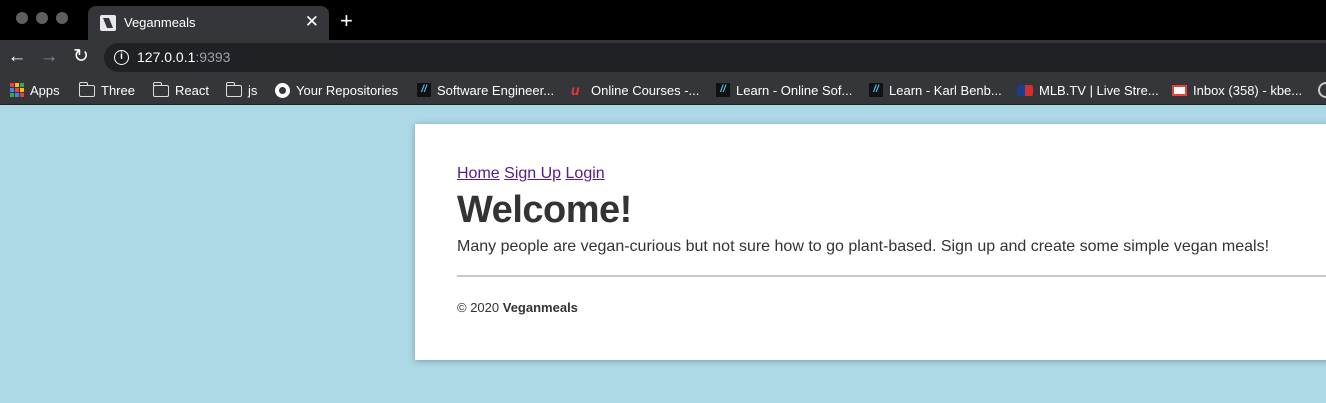  I want to click on footer-copyright: © 2020, so click(478, 307).